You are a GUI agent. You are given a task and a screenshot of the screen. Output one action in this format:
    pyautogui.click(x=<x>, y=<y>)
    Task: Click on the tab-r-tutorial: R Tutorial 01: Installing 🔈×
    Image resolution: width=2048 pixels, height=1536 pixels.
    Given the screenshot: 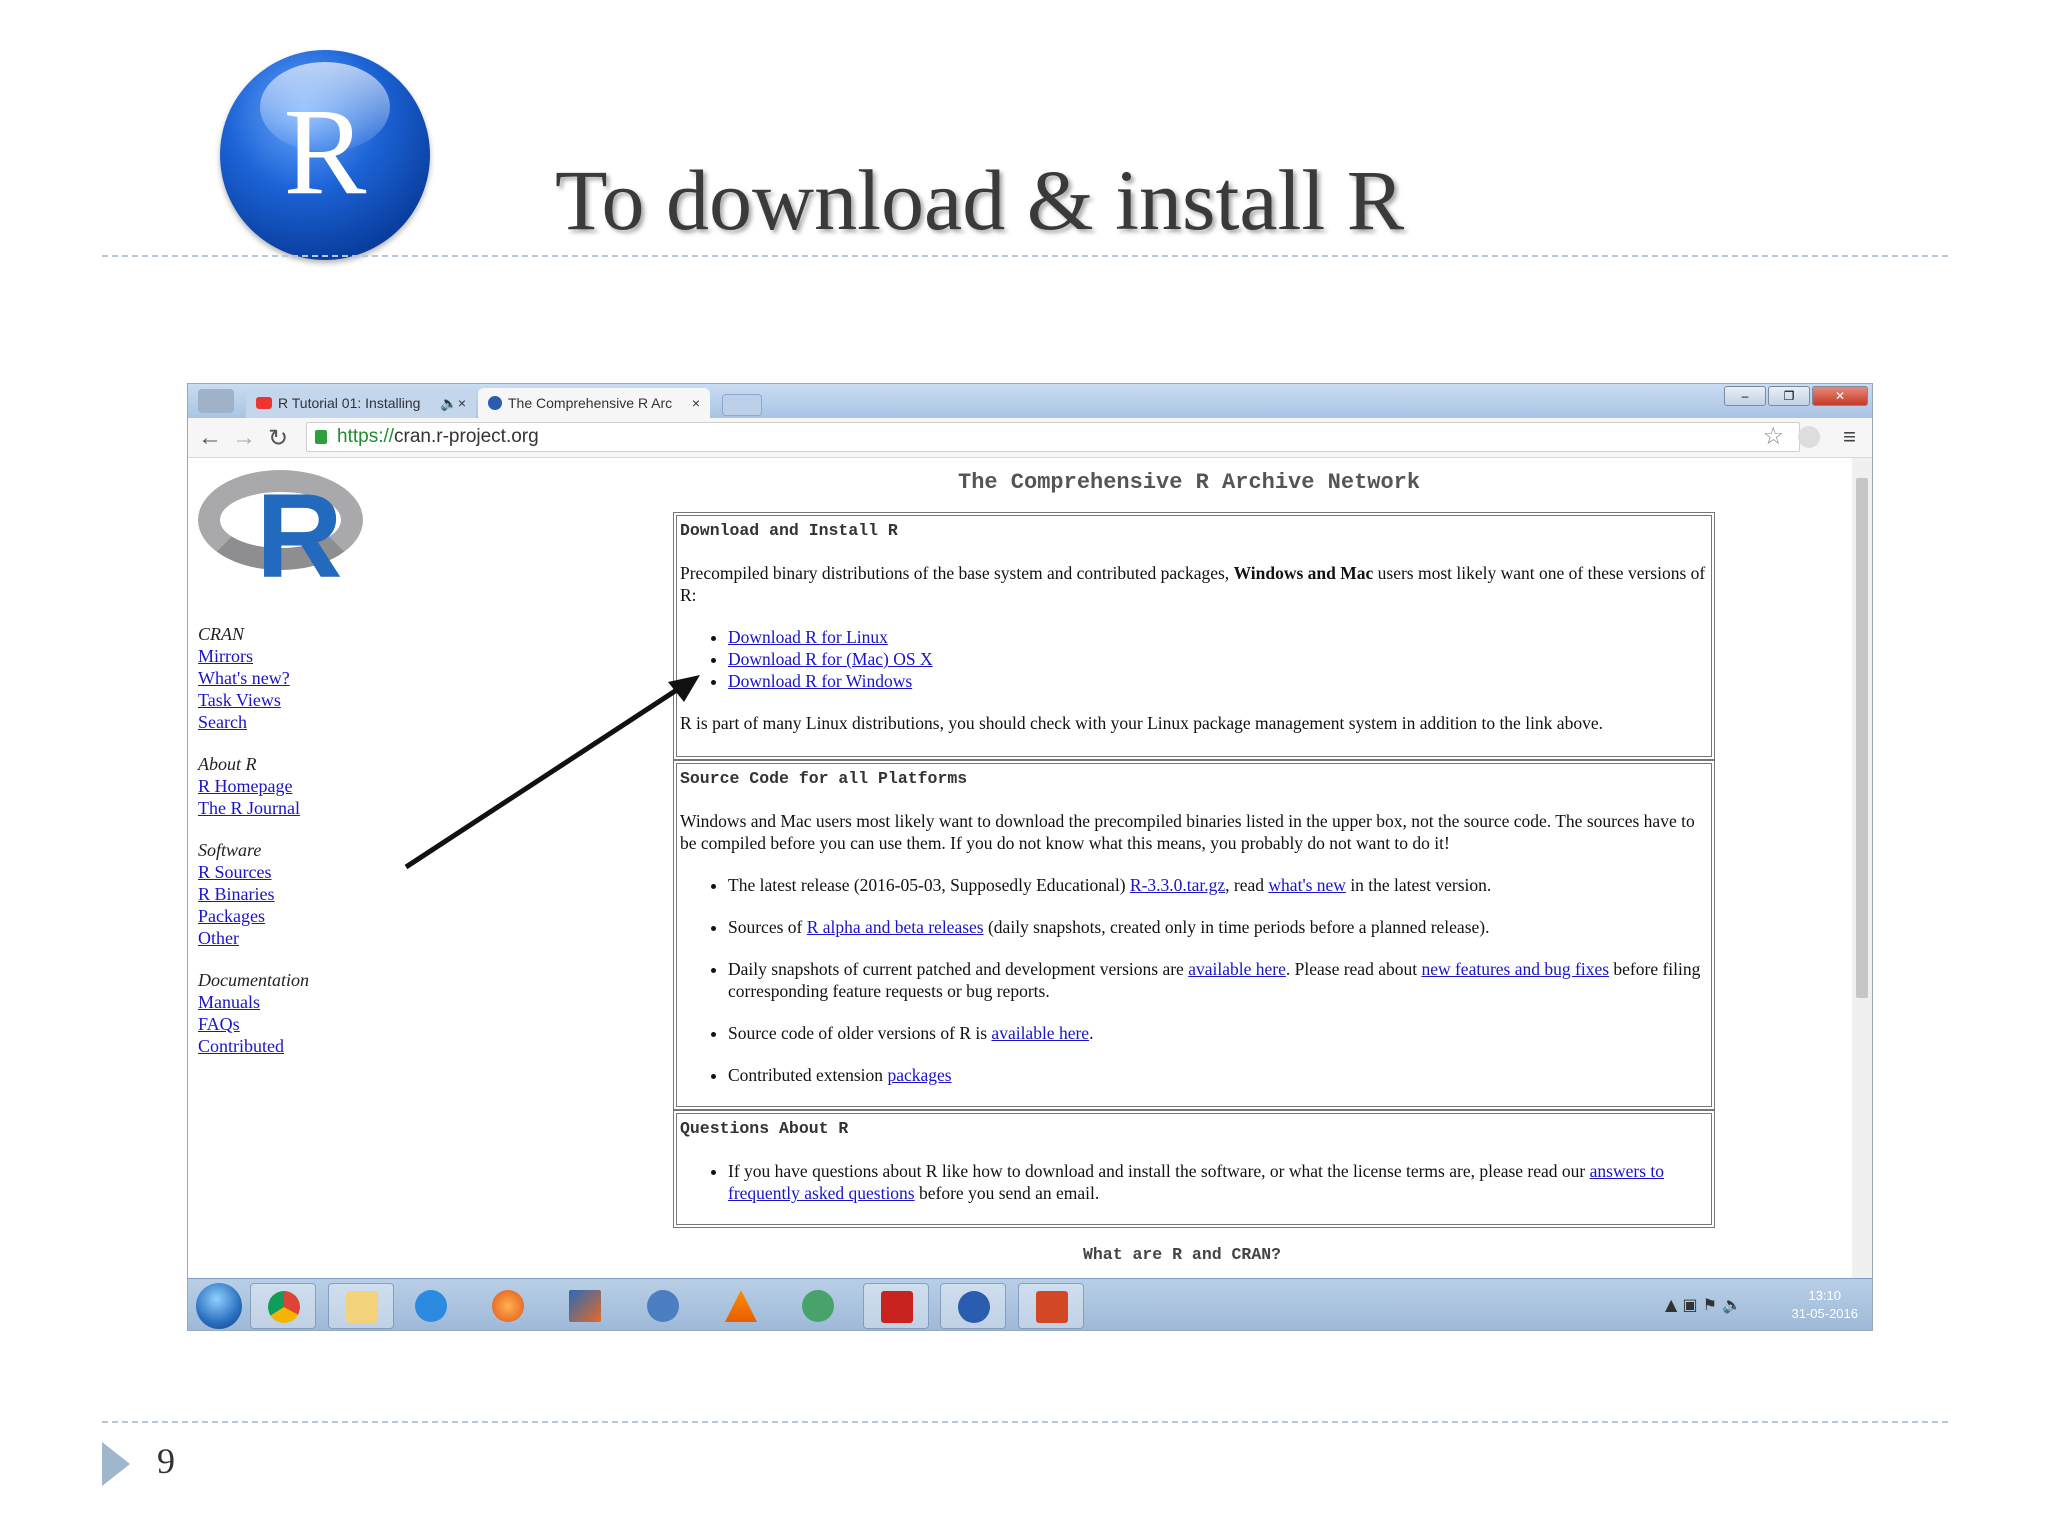 What is the action you would take?
    pyautogui.click(x=361, y=403)
    